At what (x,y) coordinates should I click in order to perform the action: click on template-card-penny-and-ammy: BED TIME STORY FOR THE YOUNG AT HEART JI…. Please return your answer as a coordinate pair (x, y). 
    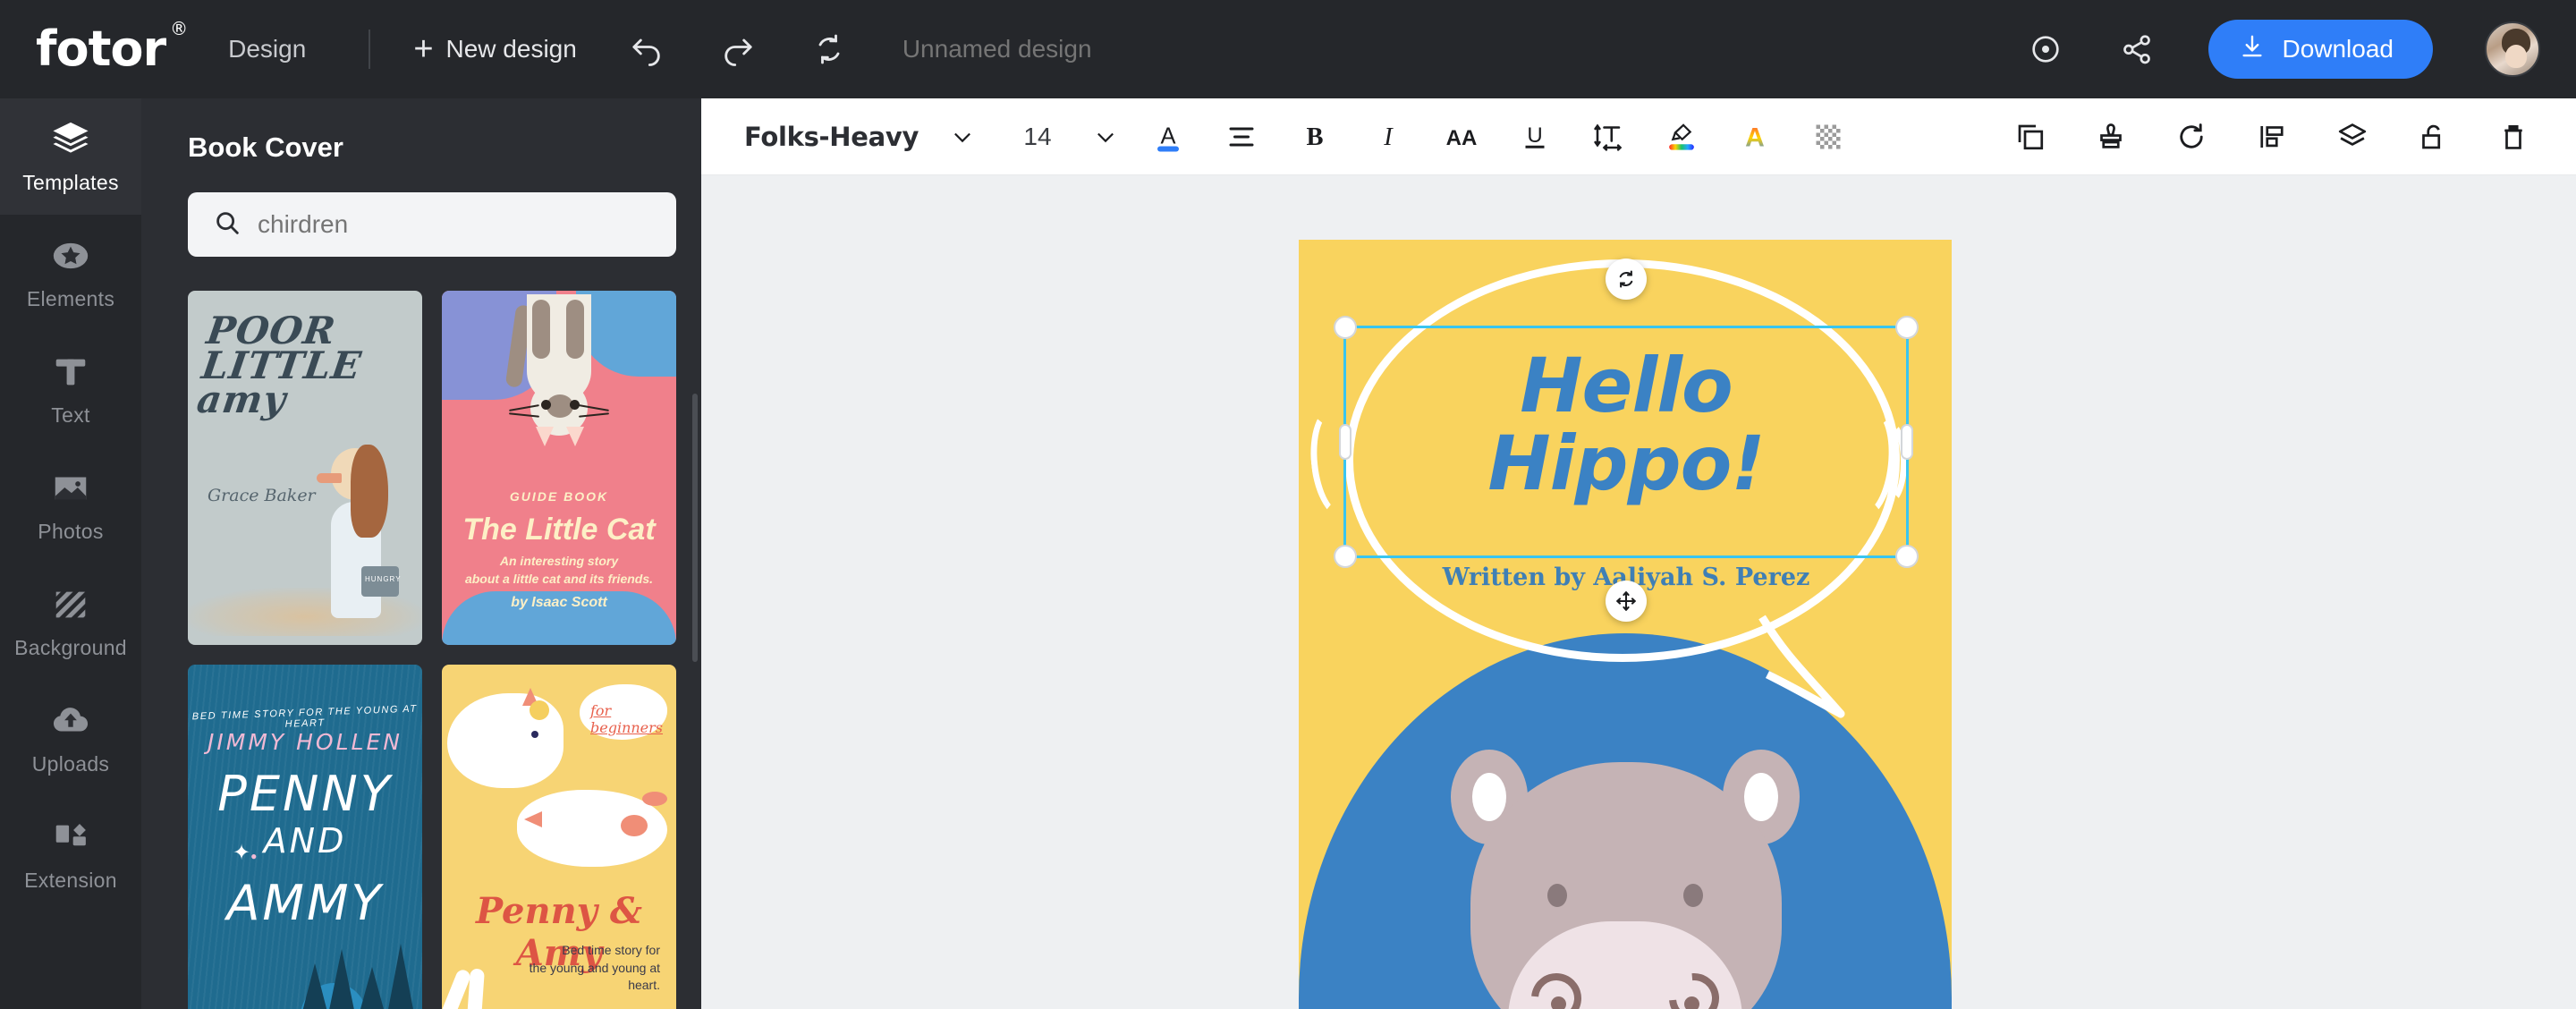
    Looking at the image, I should click on (305, 837).